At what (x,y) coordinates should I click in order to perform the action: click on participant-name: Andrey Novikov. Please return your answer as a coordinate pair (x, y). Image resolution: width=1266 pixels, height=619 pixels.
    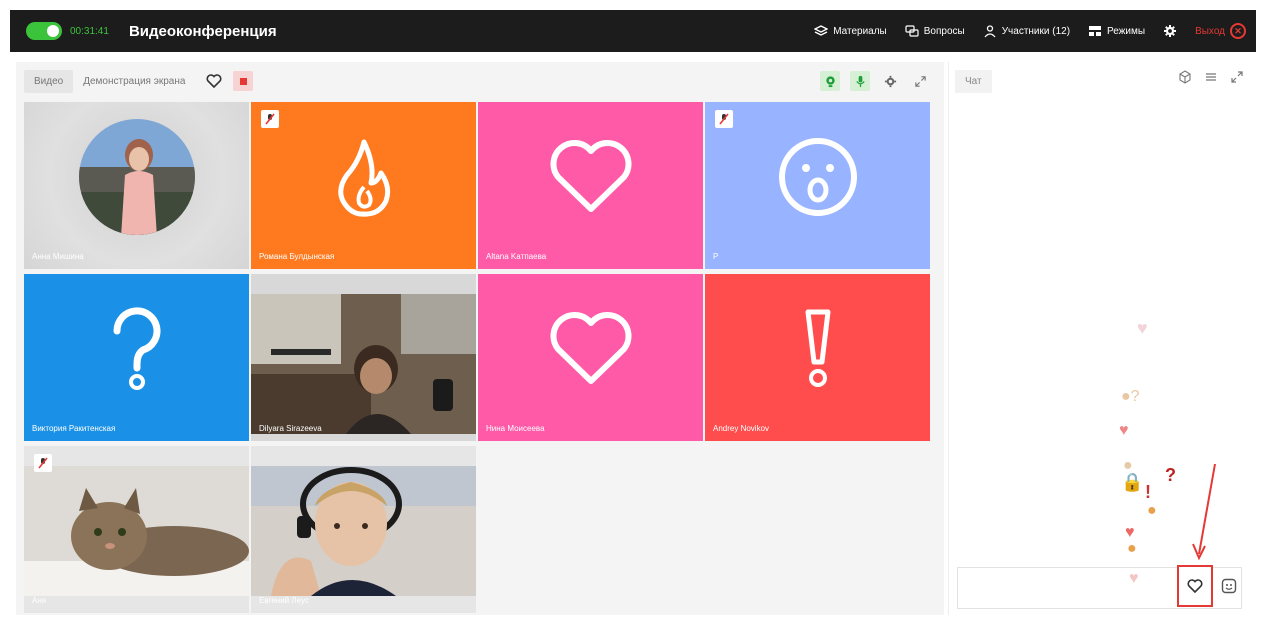
    Looking at the image, I should click on (741, 428).